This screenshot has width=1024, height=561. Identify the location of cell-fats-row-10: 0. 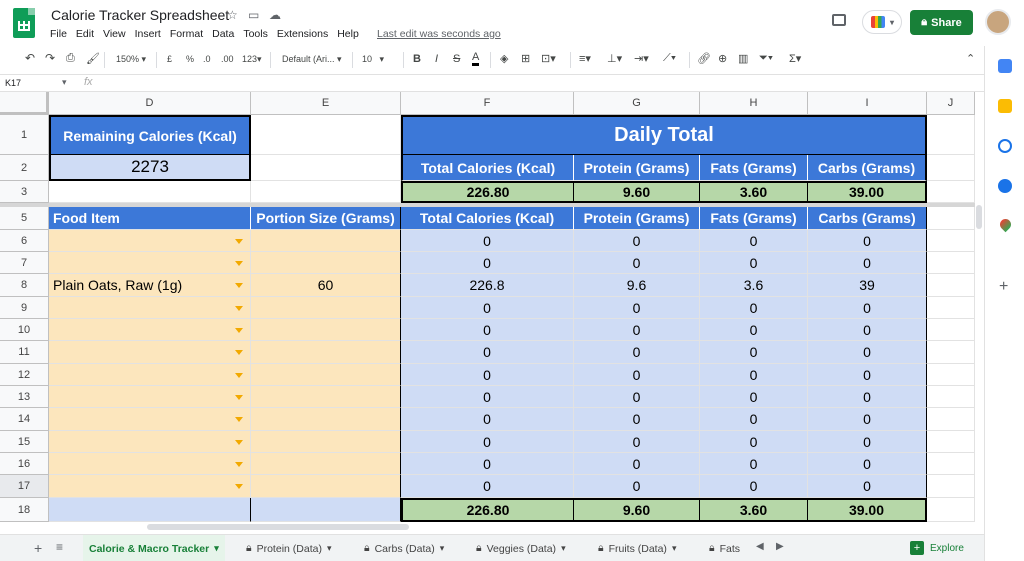
(754, 330).